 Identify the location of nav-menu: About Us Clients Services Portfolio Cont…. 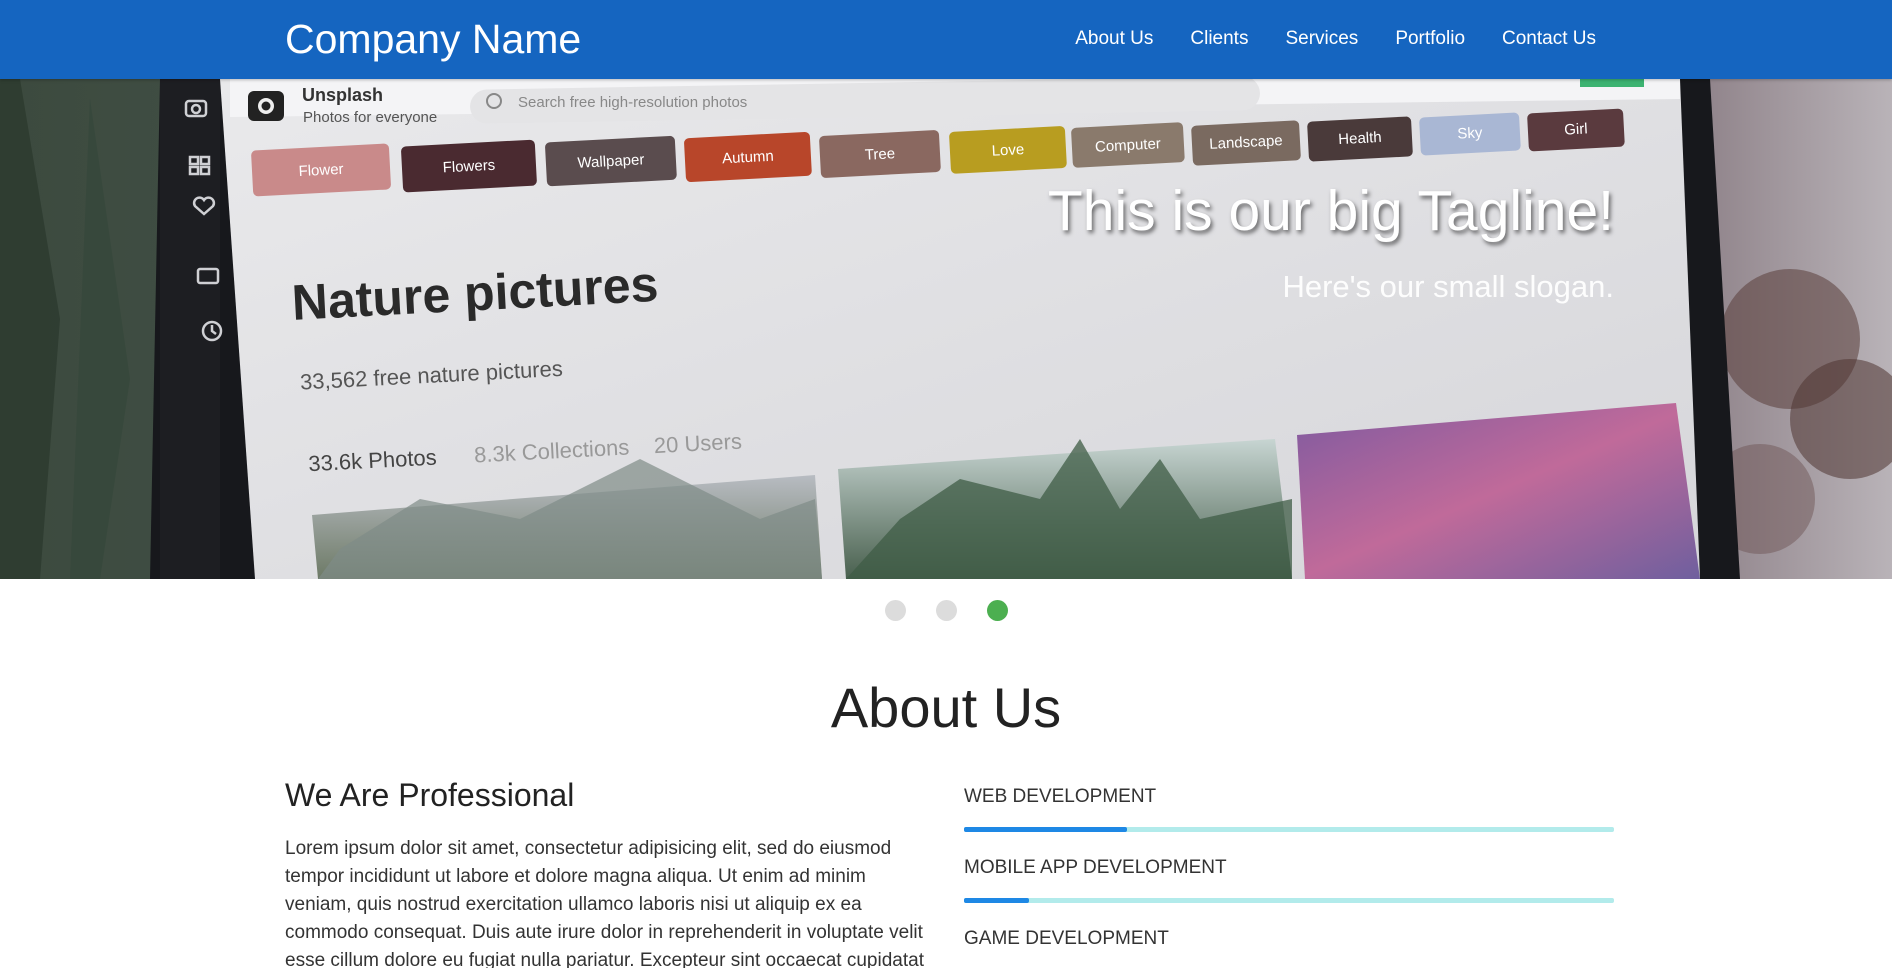
(1335, 39).